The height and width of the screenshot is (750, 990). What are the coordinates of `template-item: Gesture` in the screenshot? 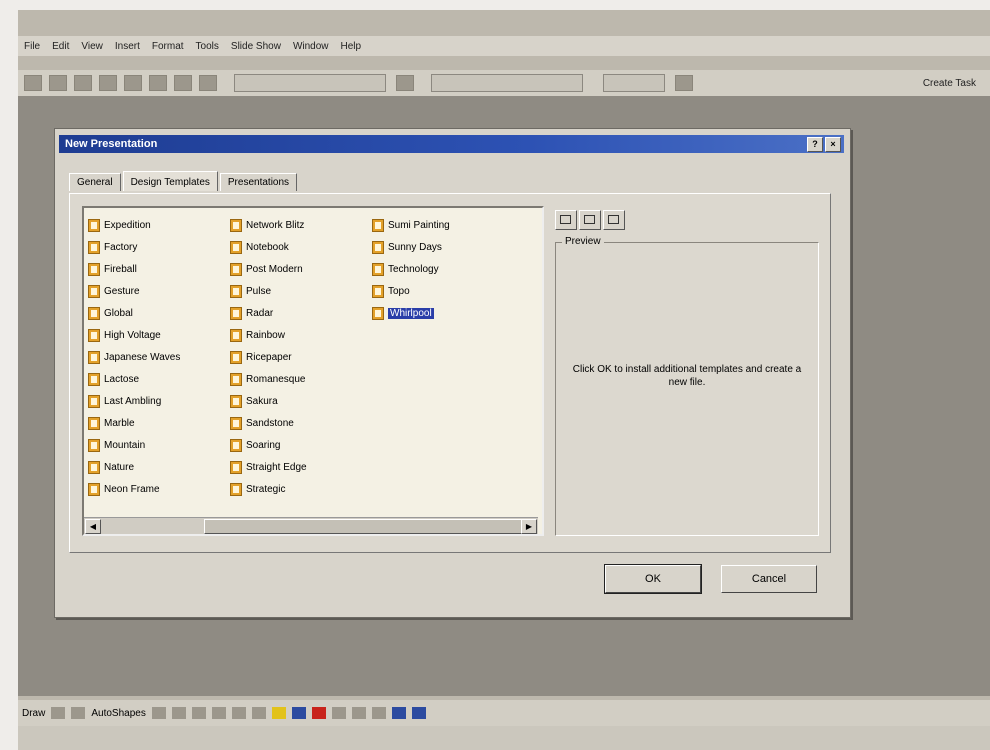 It's located at (134, 291).